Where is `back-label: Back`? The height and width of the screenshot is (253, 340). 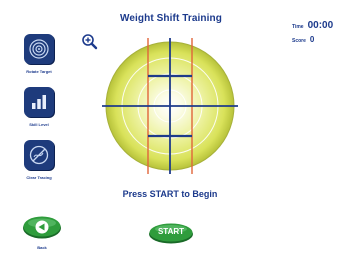 back-label: Back is located at coordinates (42, 247).